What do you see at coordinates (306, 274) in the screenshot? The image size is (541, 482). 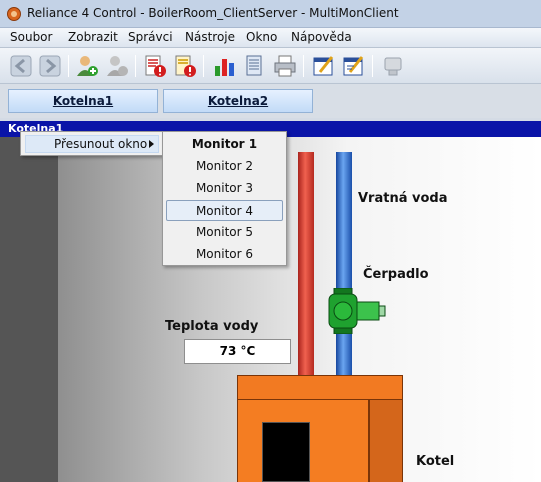 I see `hot-water-pipe` at bounding box center [306, 274].